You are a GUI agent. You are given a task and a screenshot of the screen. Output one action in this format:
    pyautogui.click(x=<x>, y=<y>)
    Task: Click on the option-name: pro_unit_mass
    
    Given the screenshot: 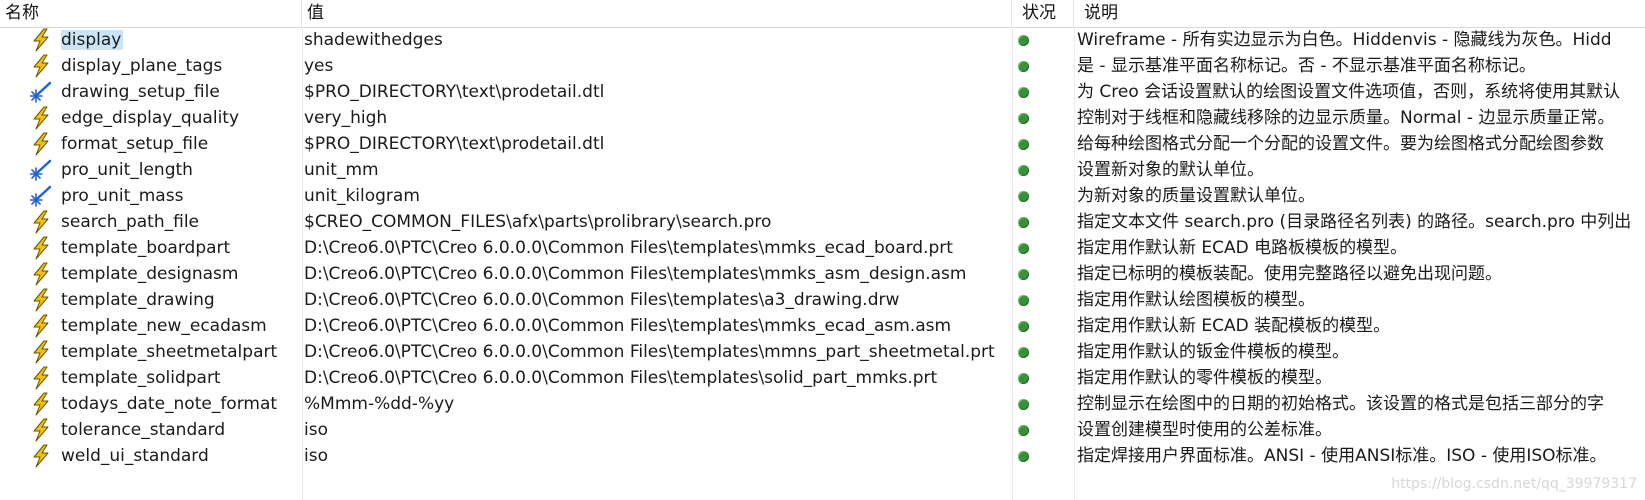 What is the action you would take?
    pyautogui.click(x=181, y=196)
    